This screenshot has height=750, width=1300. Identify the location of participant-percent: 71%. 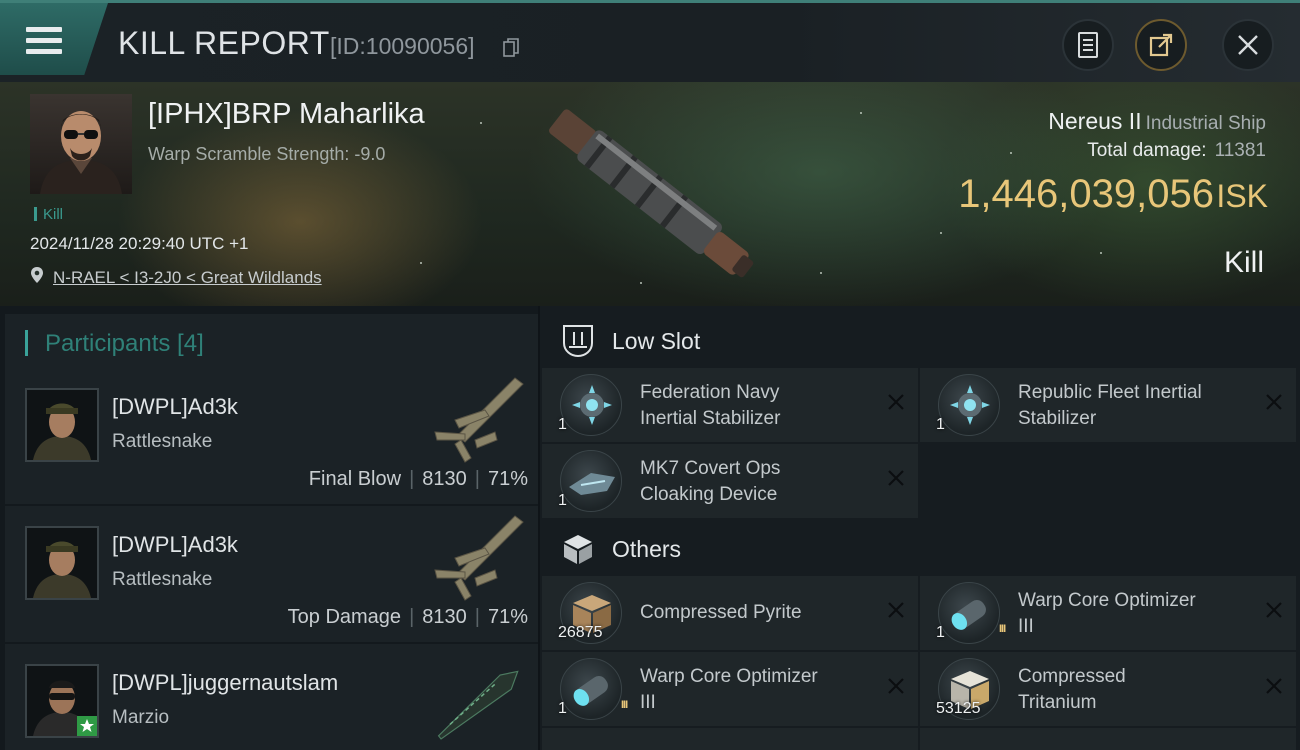
(507, 617).